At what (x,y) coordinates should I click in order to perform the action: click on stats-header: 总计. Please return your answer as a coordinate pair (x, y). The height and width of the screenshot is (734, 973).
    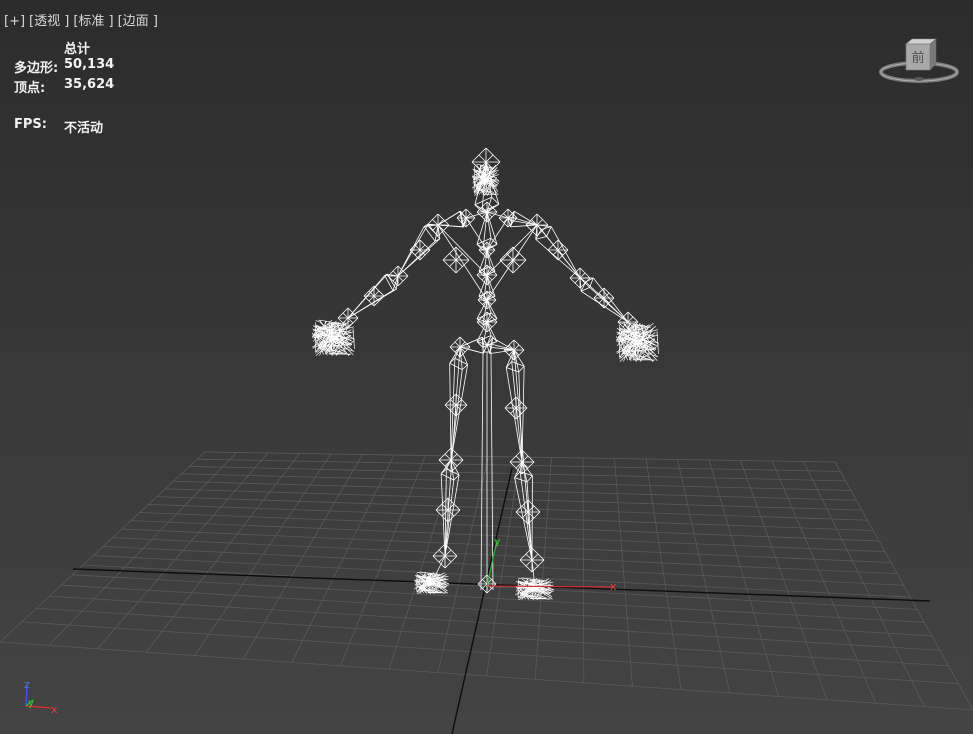
    Looking at the image, I should click on (77, 49).